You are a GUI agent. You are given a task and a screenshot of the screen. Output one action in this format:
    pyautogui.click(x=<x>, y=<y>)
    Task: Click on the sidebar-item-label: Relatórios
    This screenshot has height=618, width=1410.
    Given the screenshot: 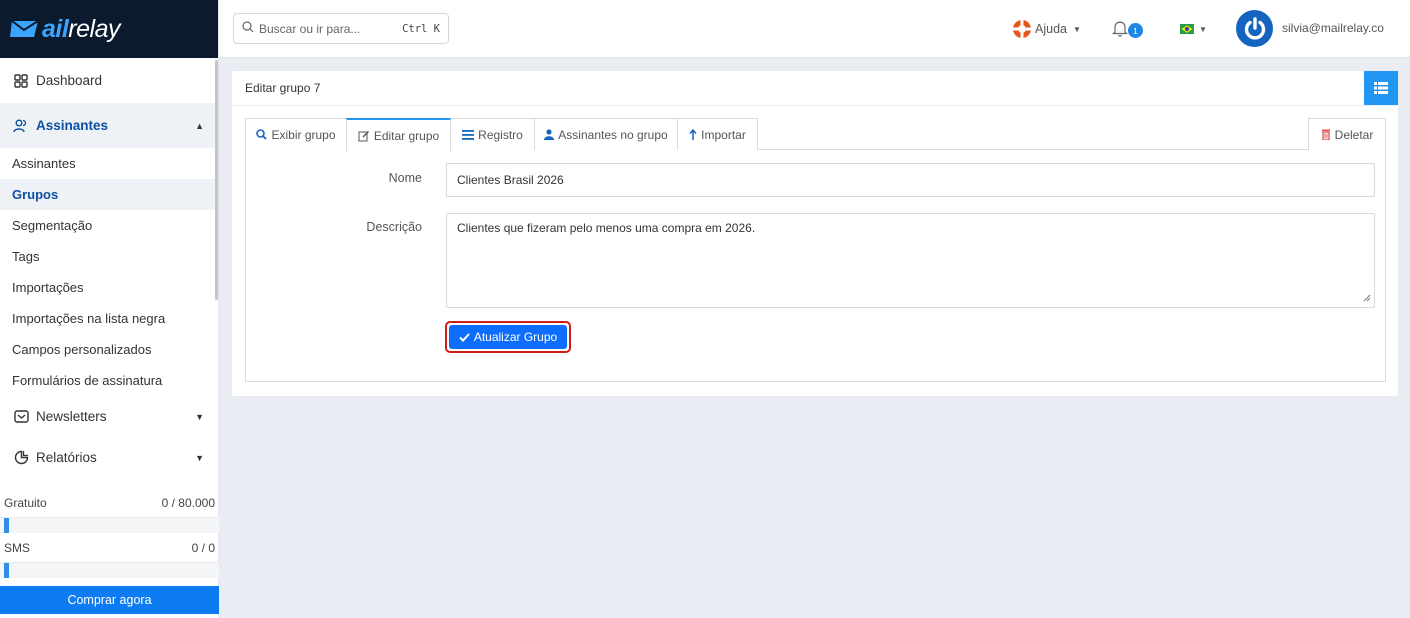 What is the action you would take?
    pyautogui.click(x=66, y=457)
    